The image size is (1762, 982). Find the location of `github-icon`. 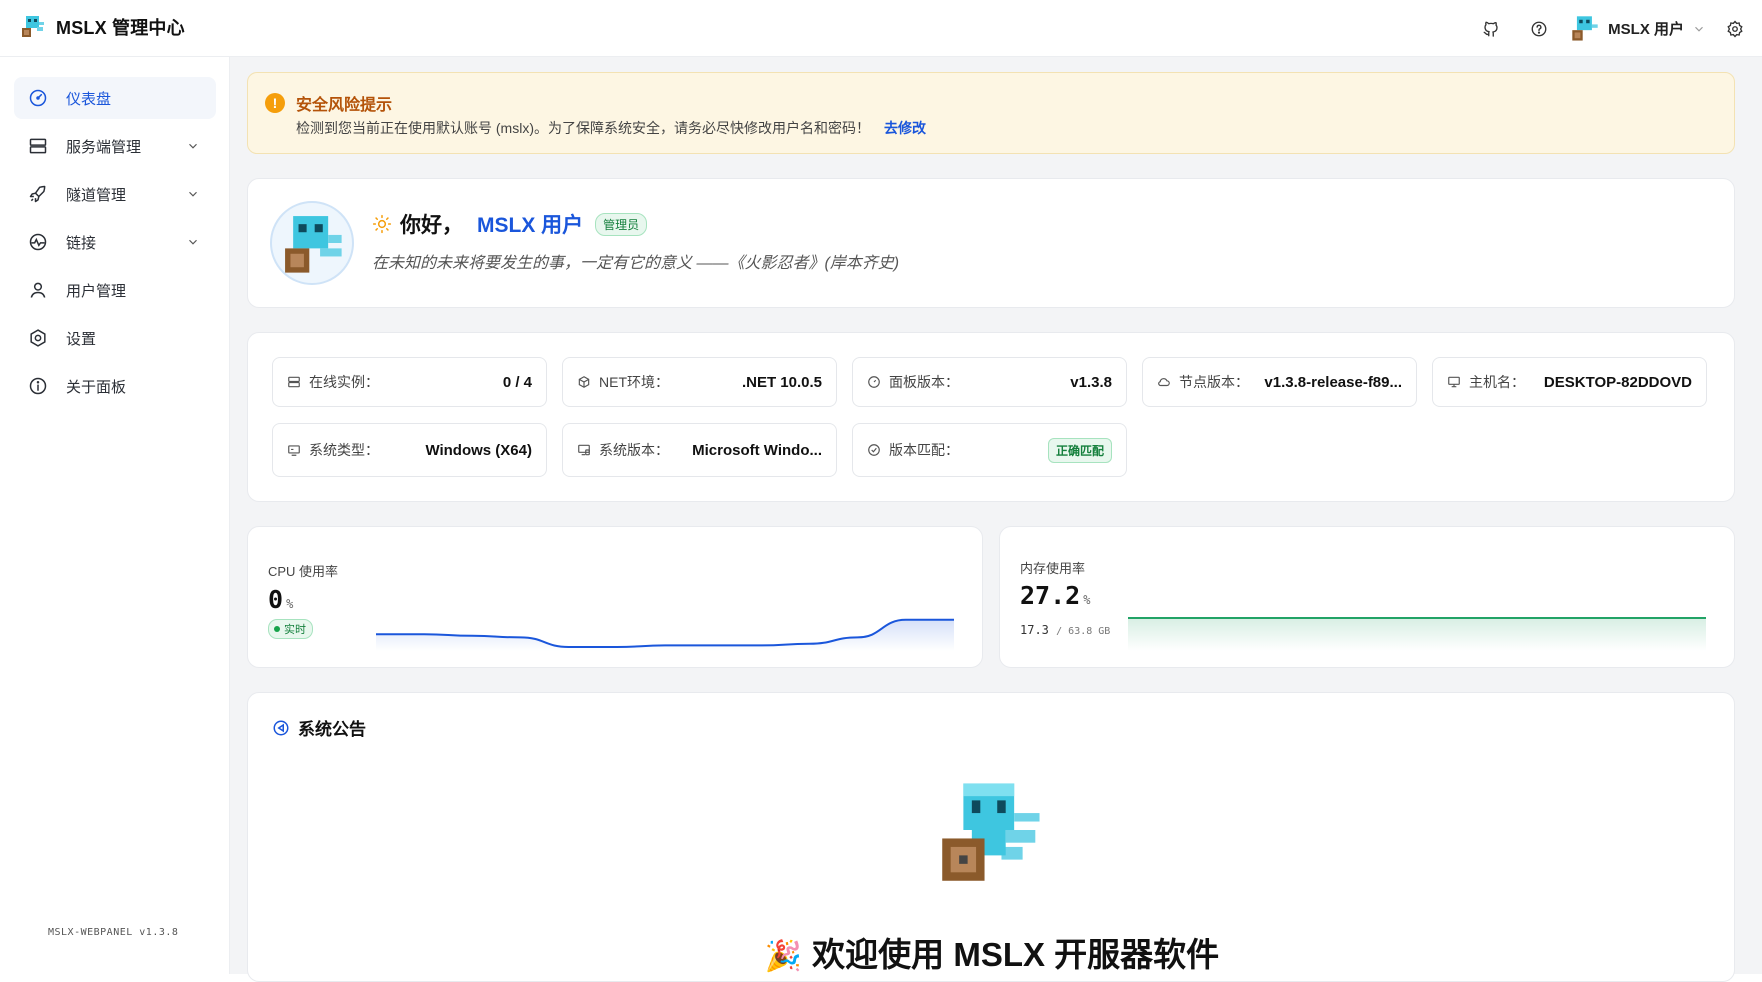

github-icon is located at coordinates (1490, 29).